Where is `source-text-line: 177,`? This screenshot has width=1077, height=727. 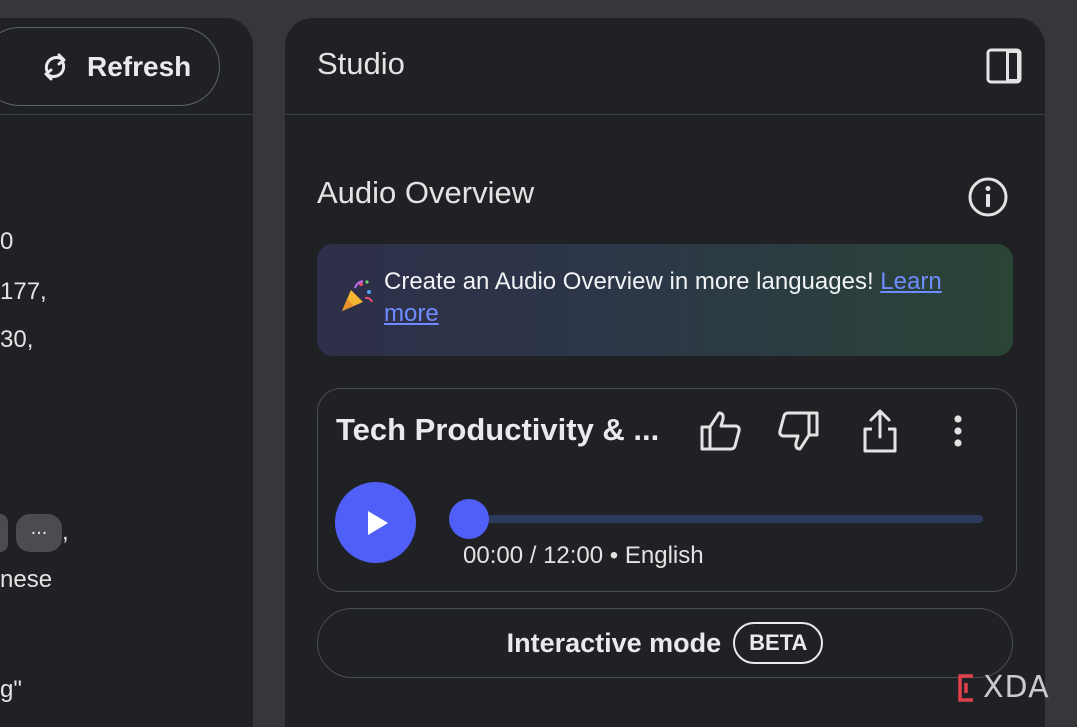
source-text-line: 177, is located at coordinates (23, 291).